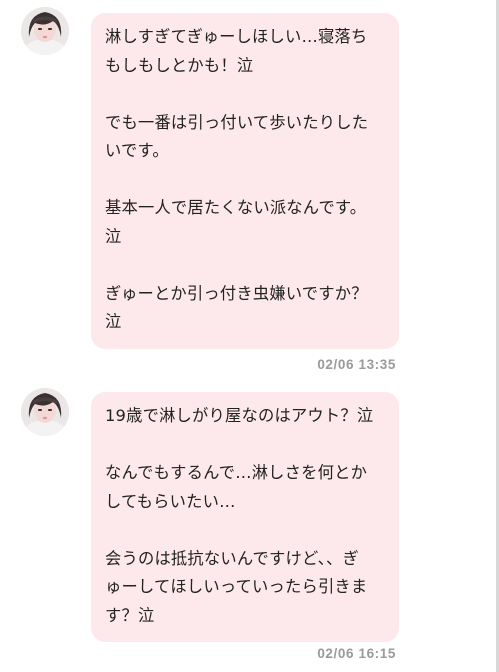 The height and width of the screenshot is (672, 499). What do you see at coordinates (356, 653) in the screenshot?
I see `message-timestamp: 02/06 16:15` at bounding box center [356, 653].